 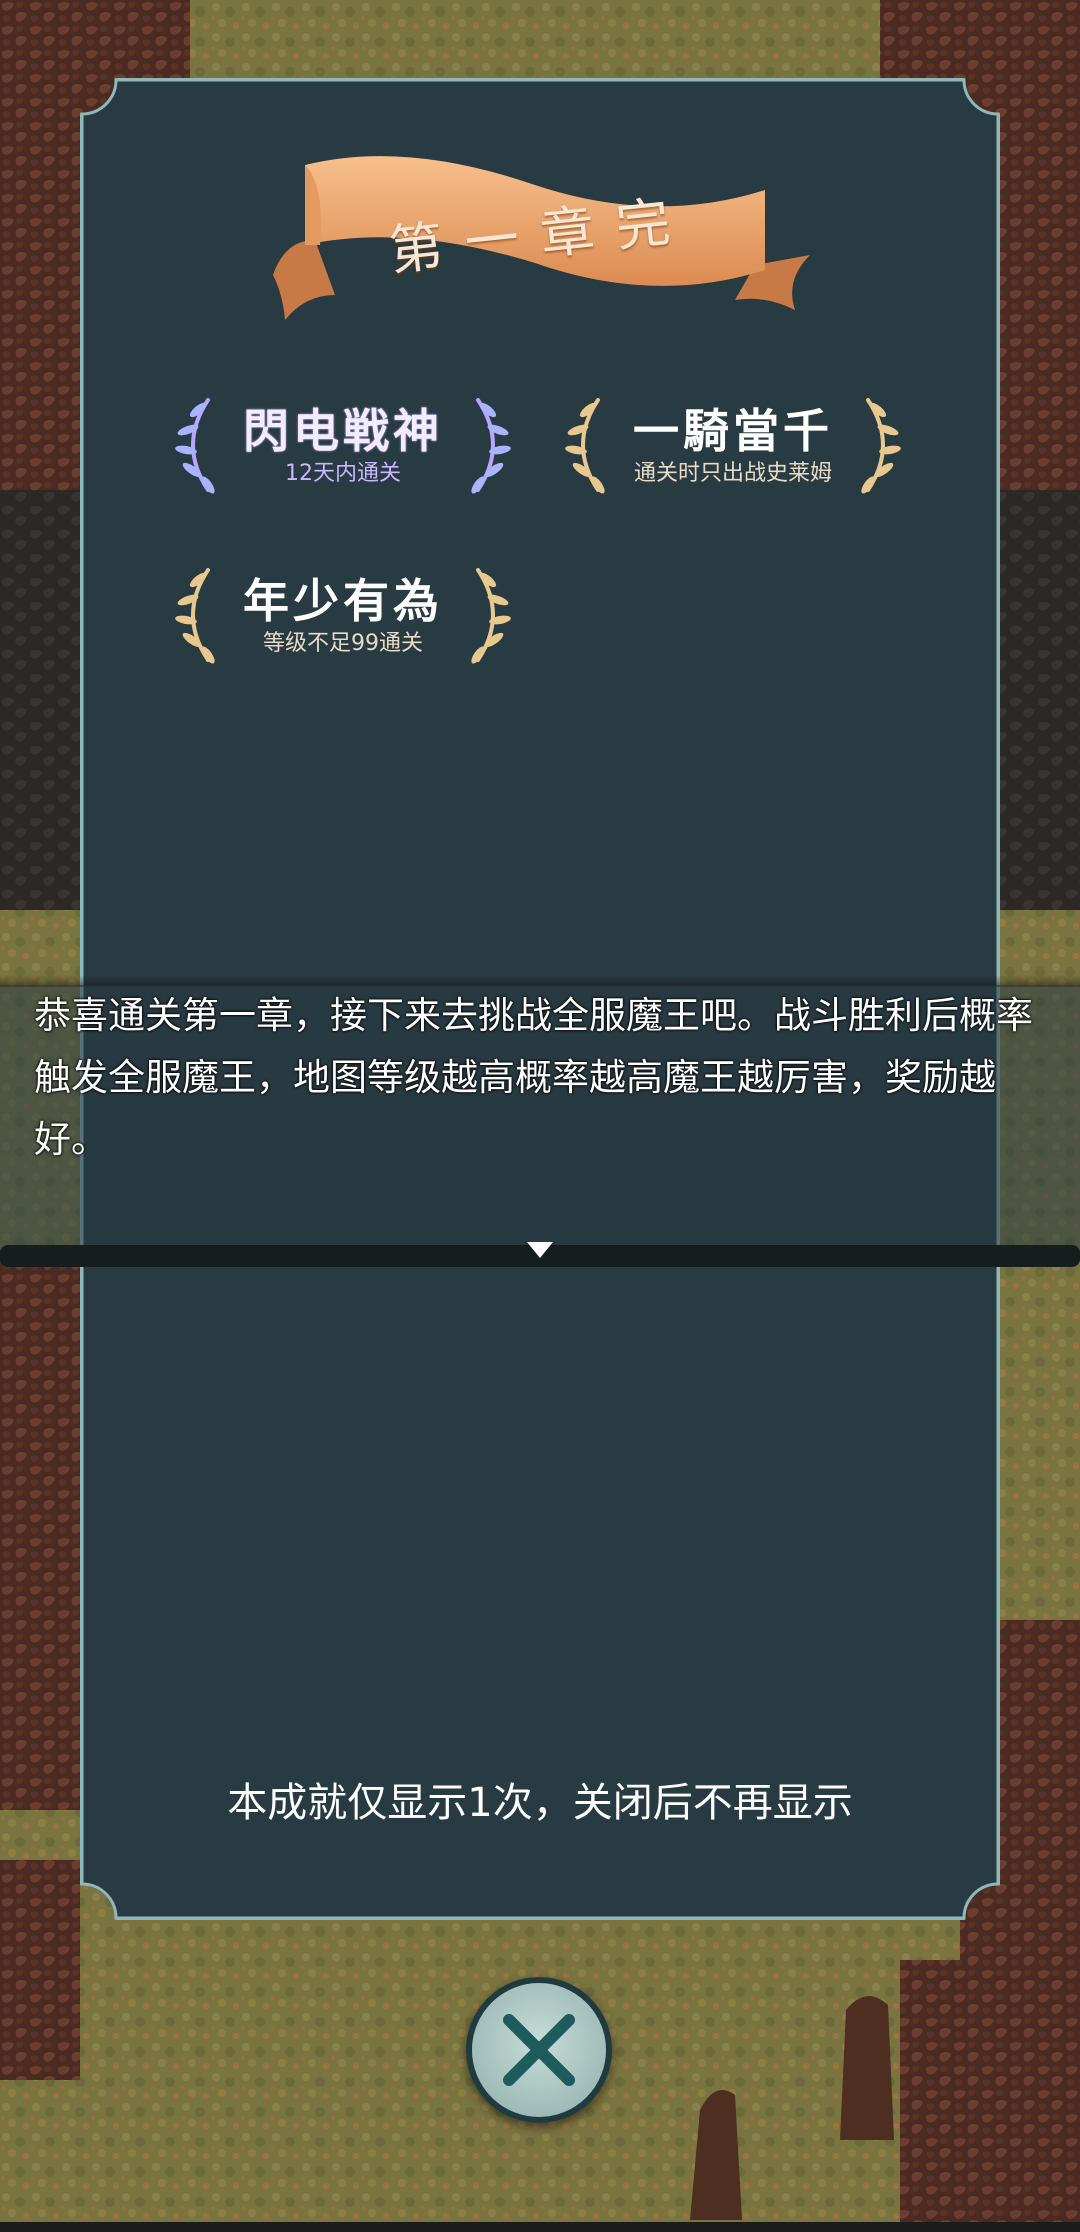 I want to click on achievement-subtitle: 通关时只出战史莱姆, so click(x=732, y=473).